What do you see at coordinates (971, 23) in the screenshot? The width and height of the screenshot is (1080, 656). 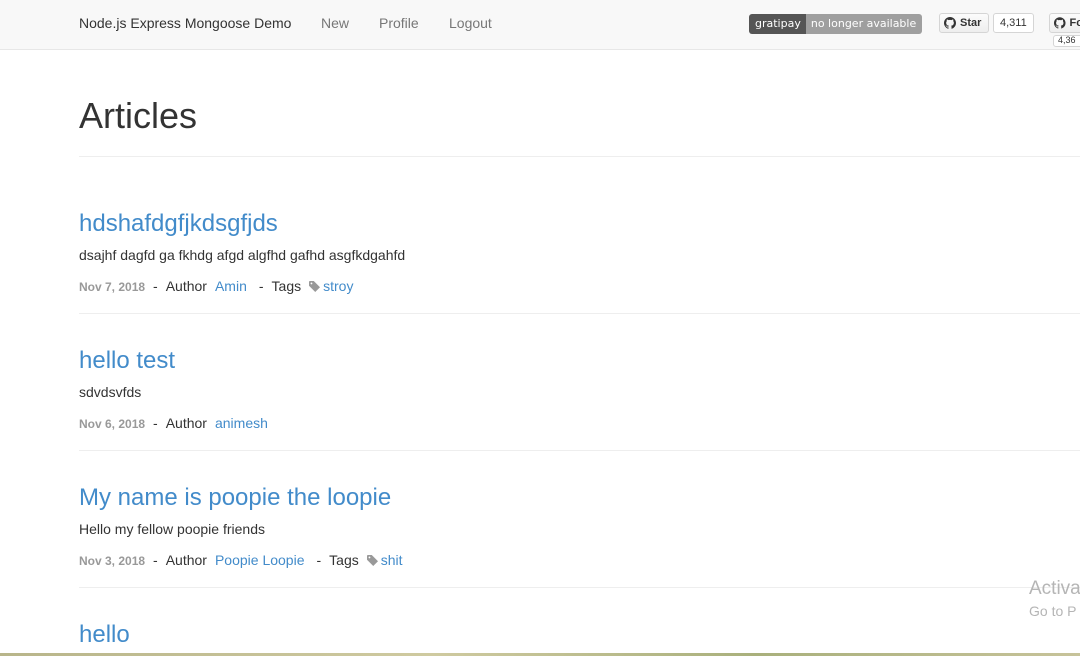 I see `github-star-label: Star` at bounding box center [971, 23].